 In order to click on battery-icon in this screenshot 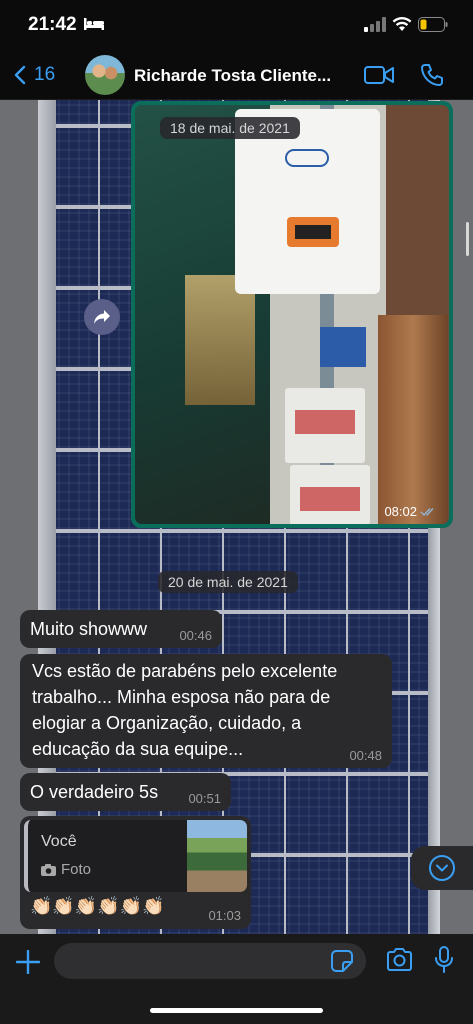, I will do `click(433, 24)`.